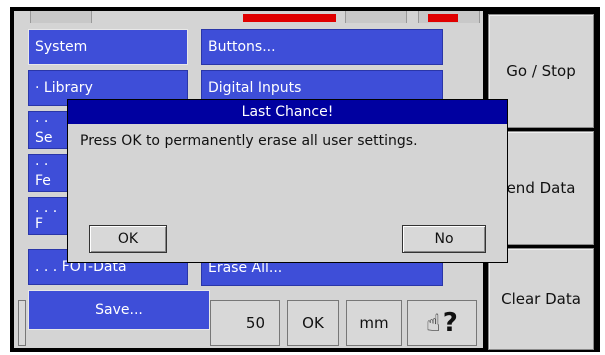 The height and width of the screenshot is (355, 605). I want to click on bottom-unit-button: mm, so click(374, 323).